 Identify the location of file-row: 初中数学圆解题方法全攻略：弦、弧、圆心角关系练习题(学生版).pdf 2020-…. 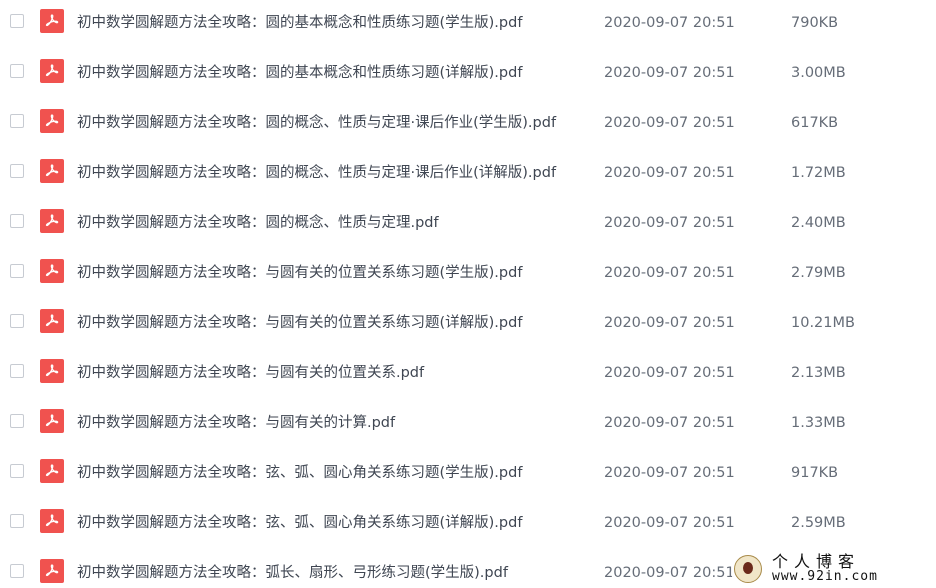
(468, 475).